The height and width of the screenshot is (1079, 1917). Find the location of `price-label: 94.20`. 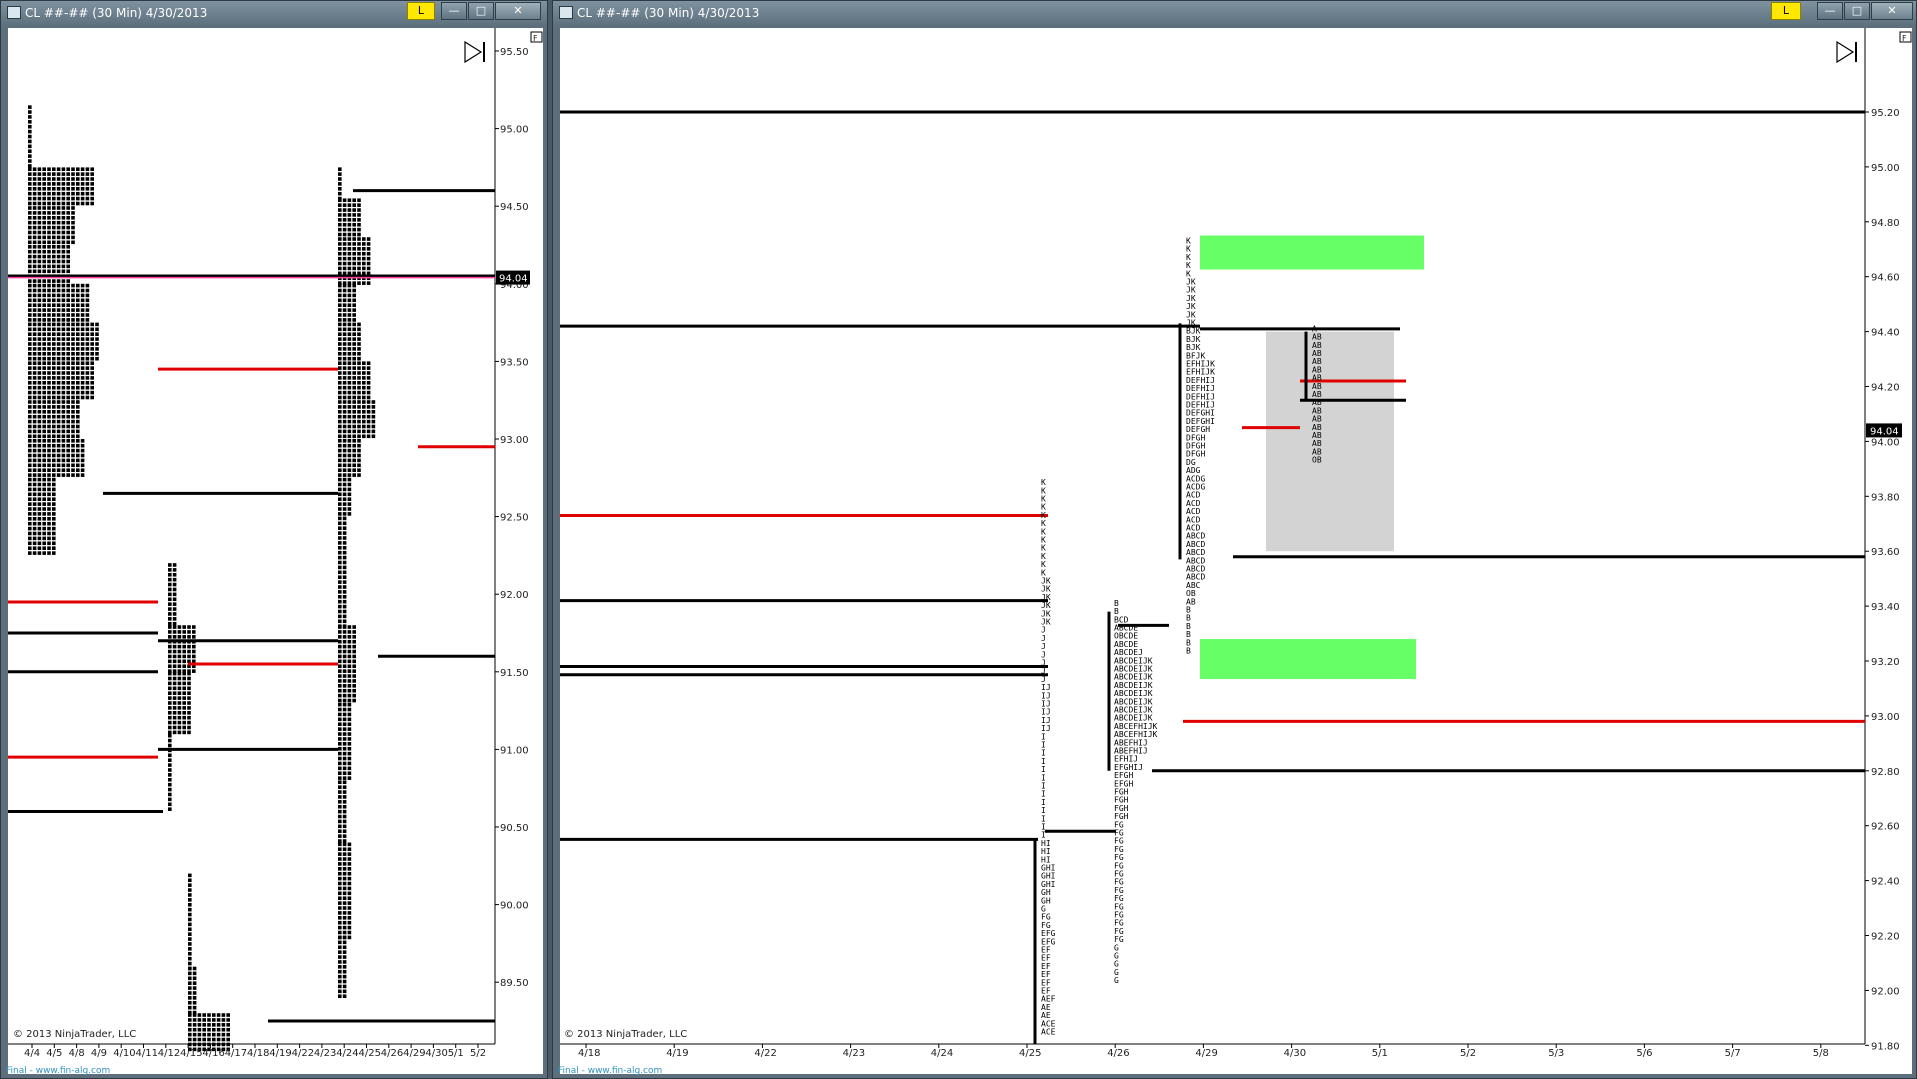

price-label: 94.20 is located at coordinates (1885, 388).